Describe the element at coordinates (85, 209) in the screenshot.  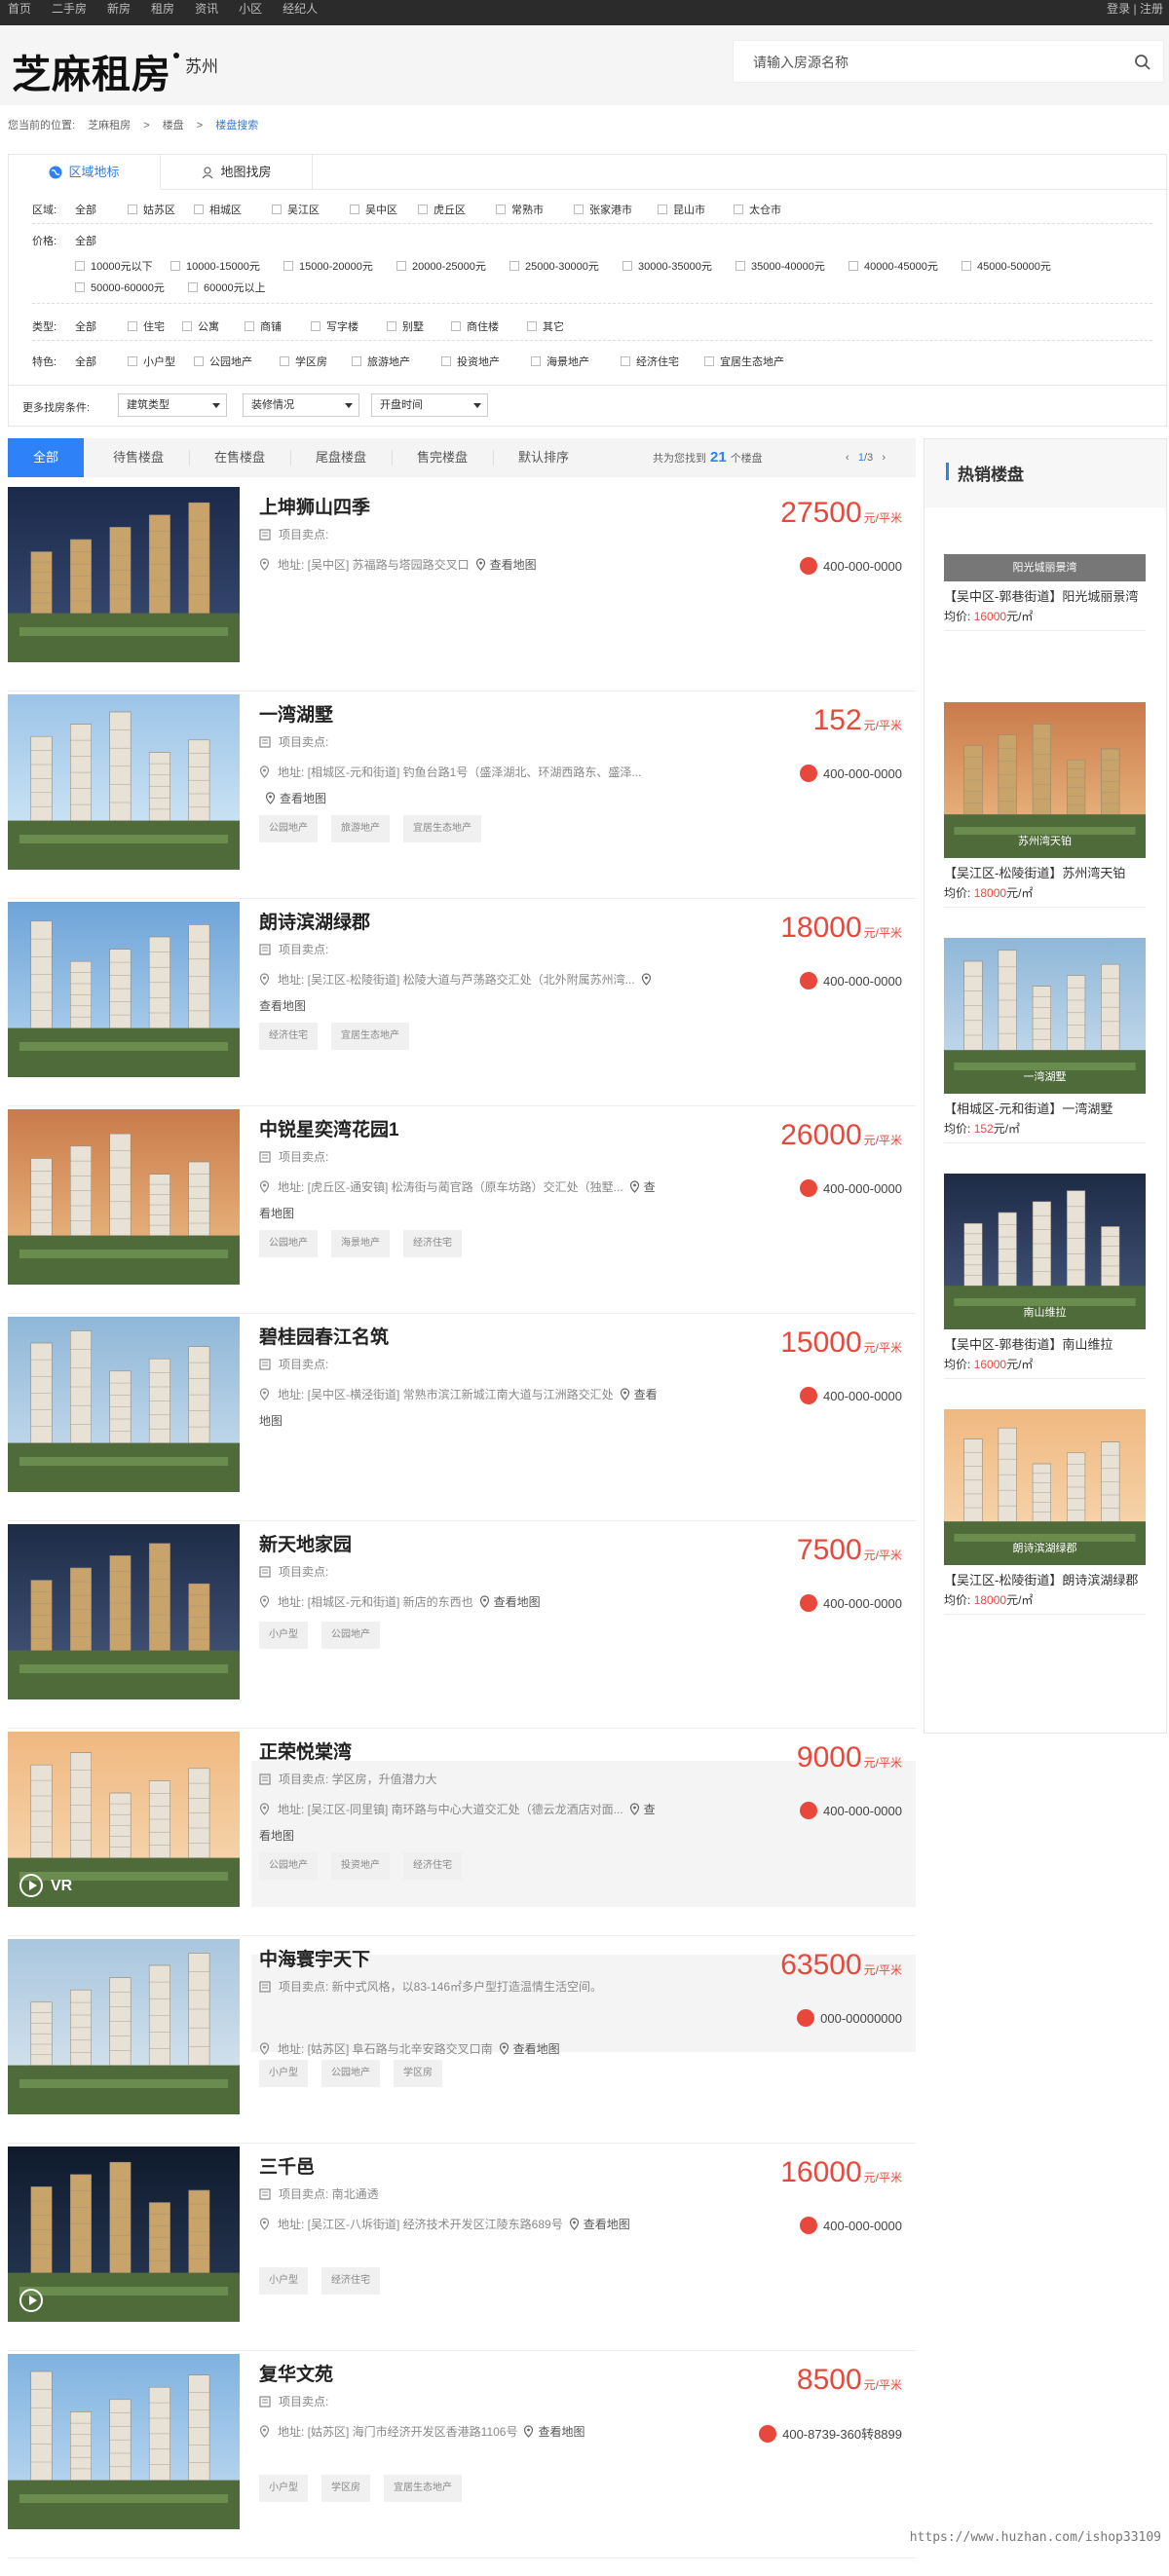
I see `area-option: 全部` at that location.